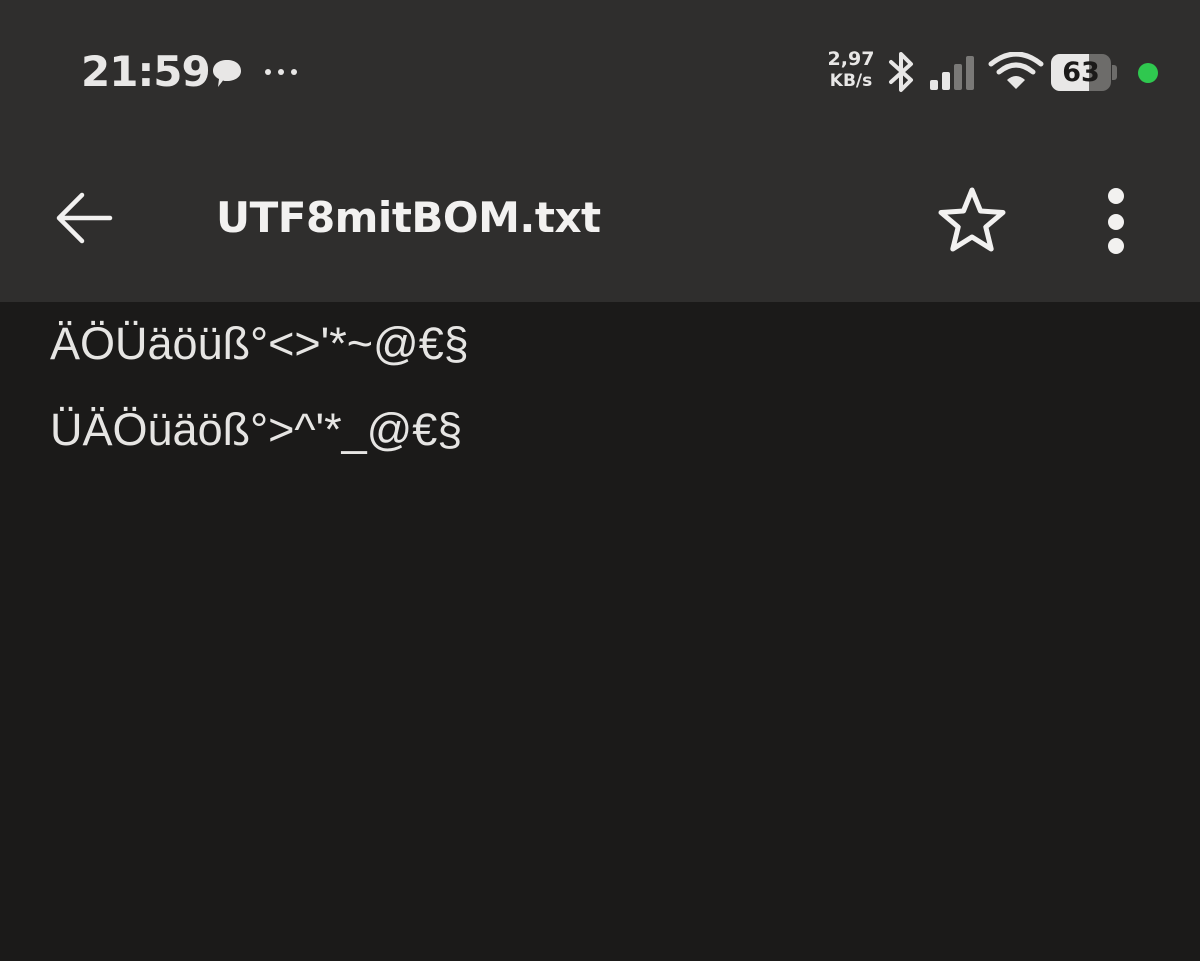 Image resolution: width=1200 pixels, height=961 pixels. Describe the element at coordinates (259, 343) in the screenshot. I see `document-line-1: ÄÖÜäöüß°<>'*~@€§` at that location.